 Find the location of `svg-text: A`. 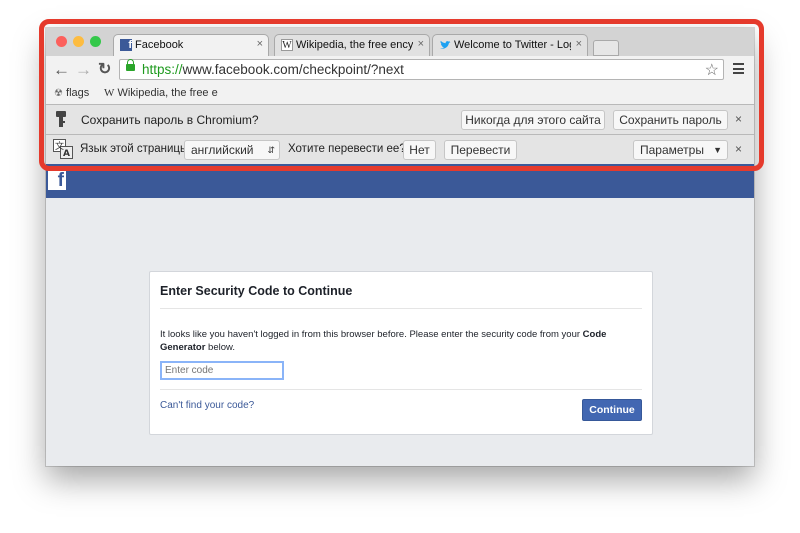

svg-text: A is located at coordinates (66, 154).